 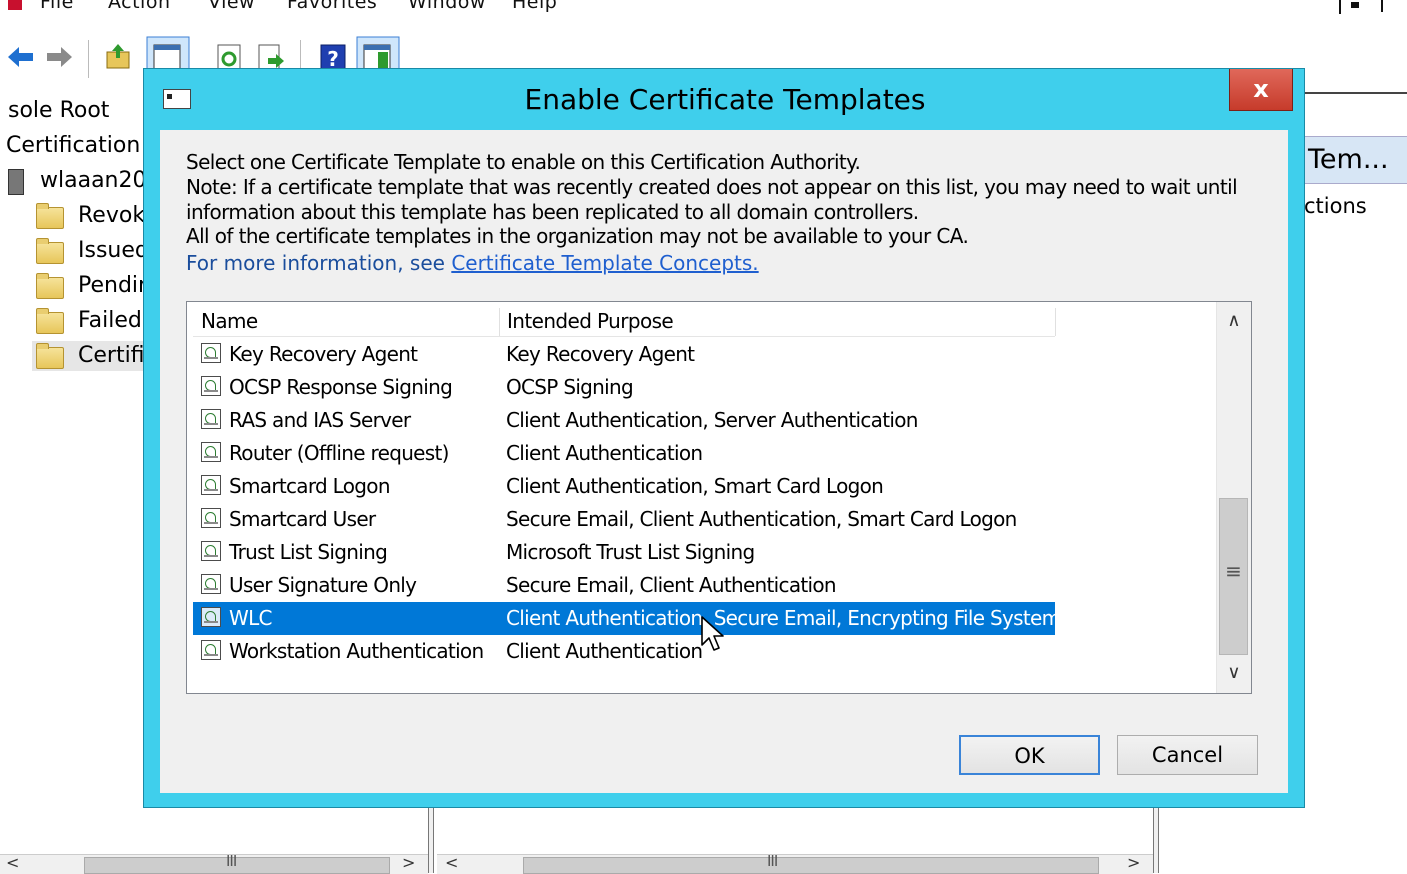 I want to click on menu-action: Action, so click(x=139, y=6).